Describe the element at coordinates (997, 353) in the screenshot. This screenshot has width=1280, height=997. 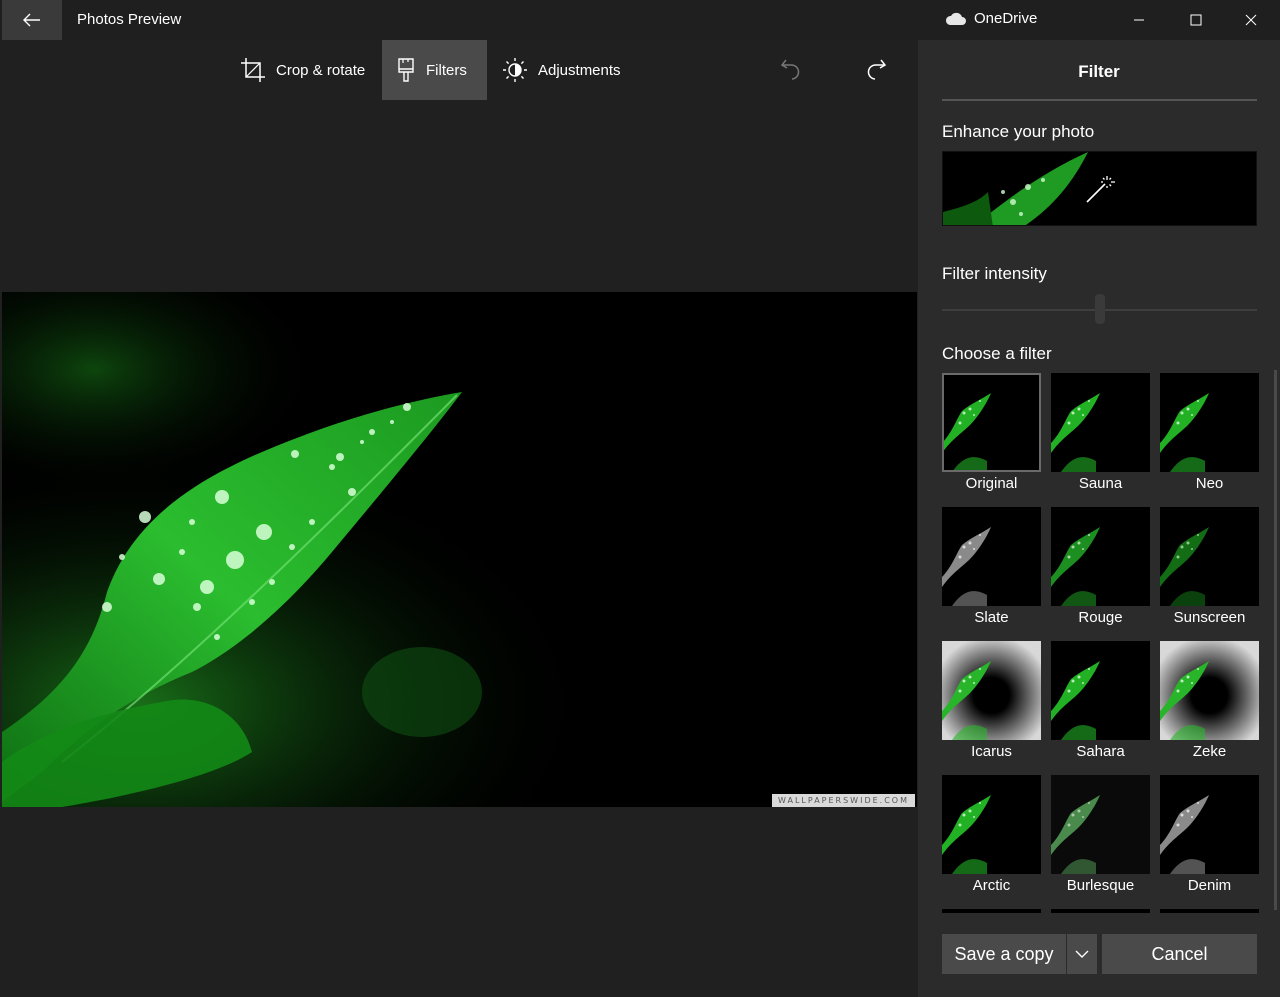
I see `choose-filter-label: Choose a filter` at that location.